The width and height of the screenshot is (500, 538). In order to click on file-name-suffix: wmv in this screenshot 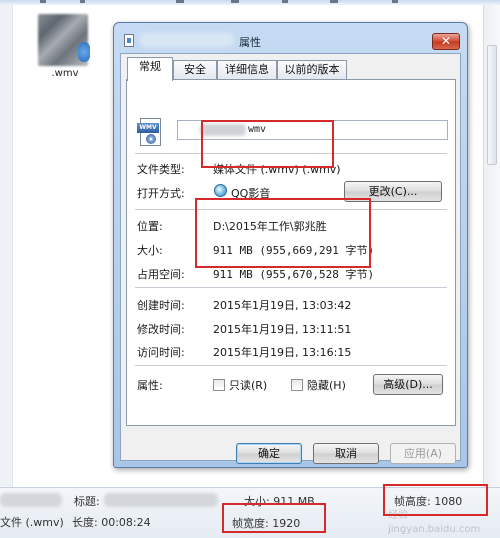, I will do `click(257, 129)`.